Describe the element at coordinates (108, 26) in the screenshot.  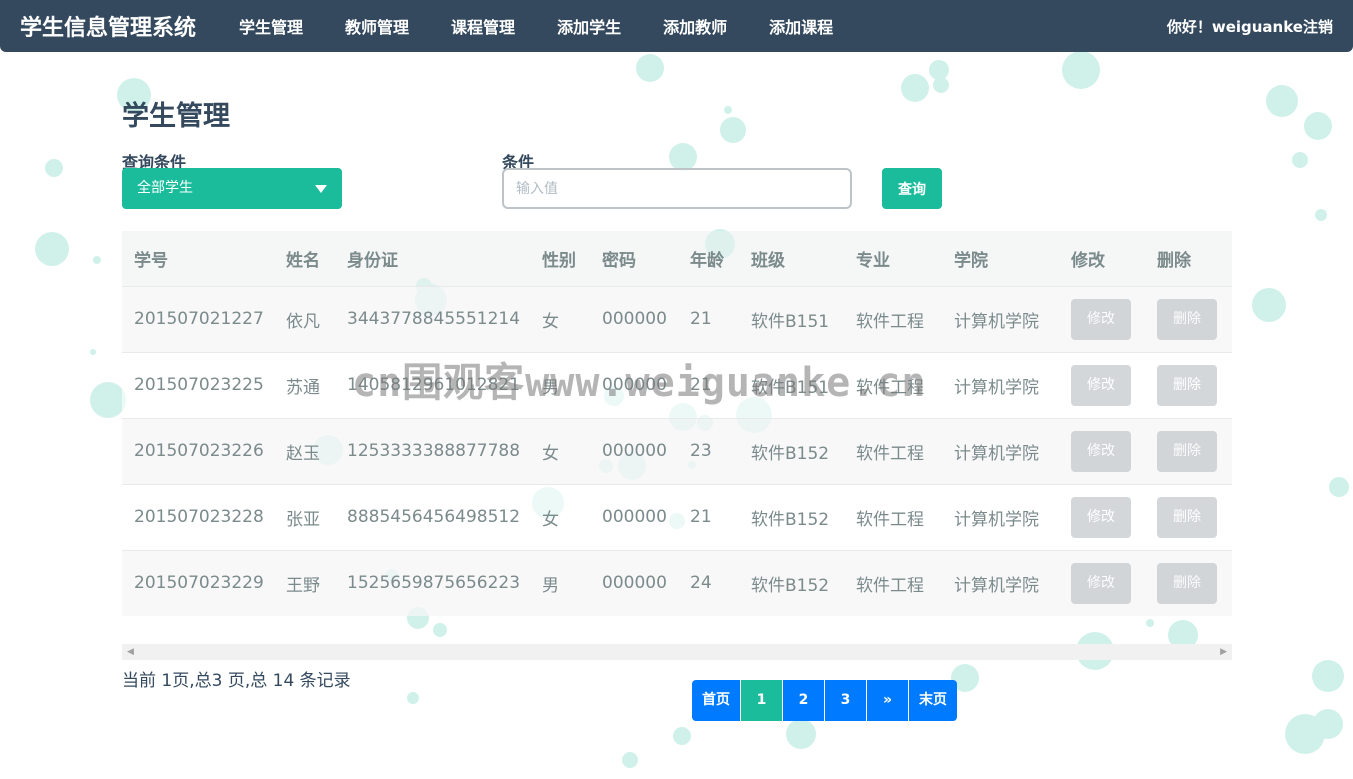
I see `brand-title: 学生信息管理系统` at that location.